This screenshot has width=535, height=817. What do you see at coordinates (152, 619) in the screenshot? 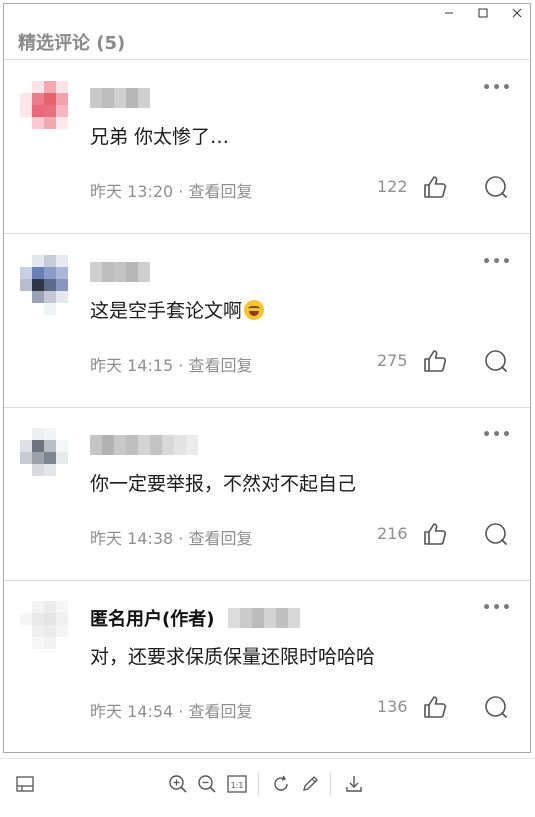
I see `author-name-label: 匿名用户(作者)` at bounding box center [152, 619].